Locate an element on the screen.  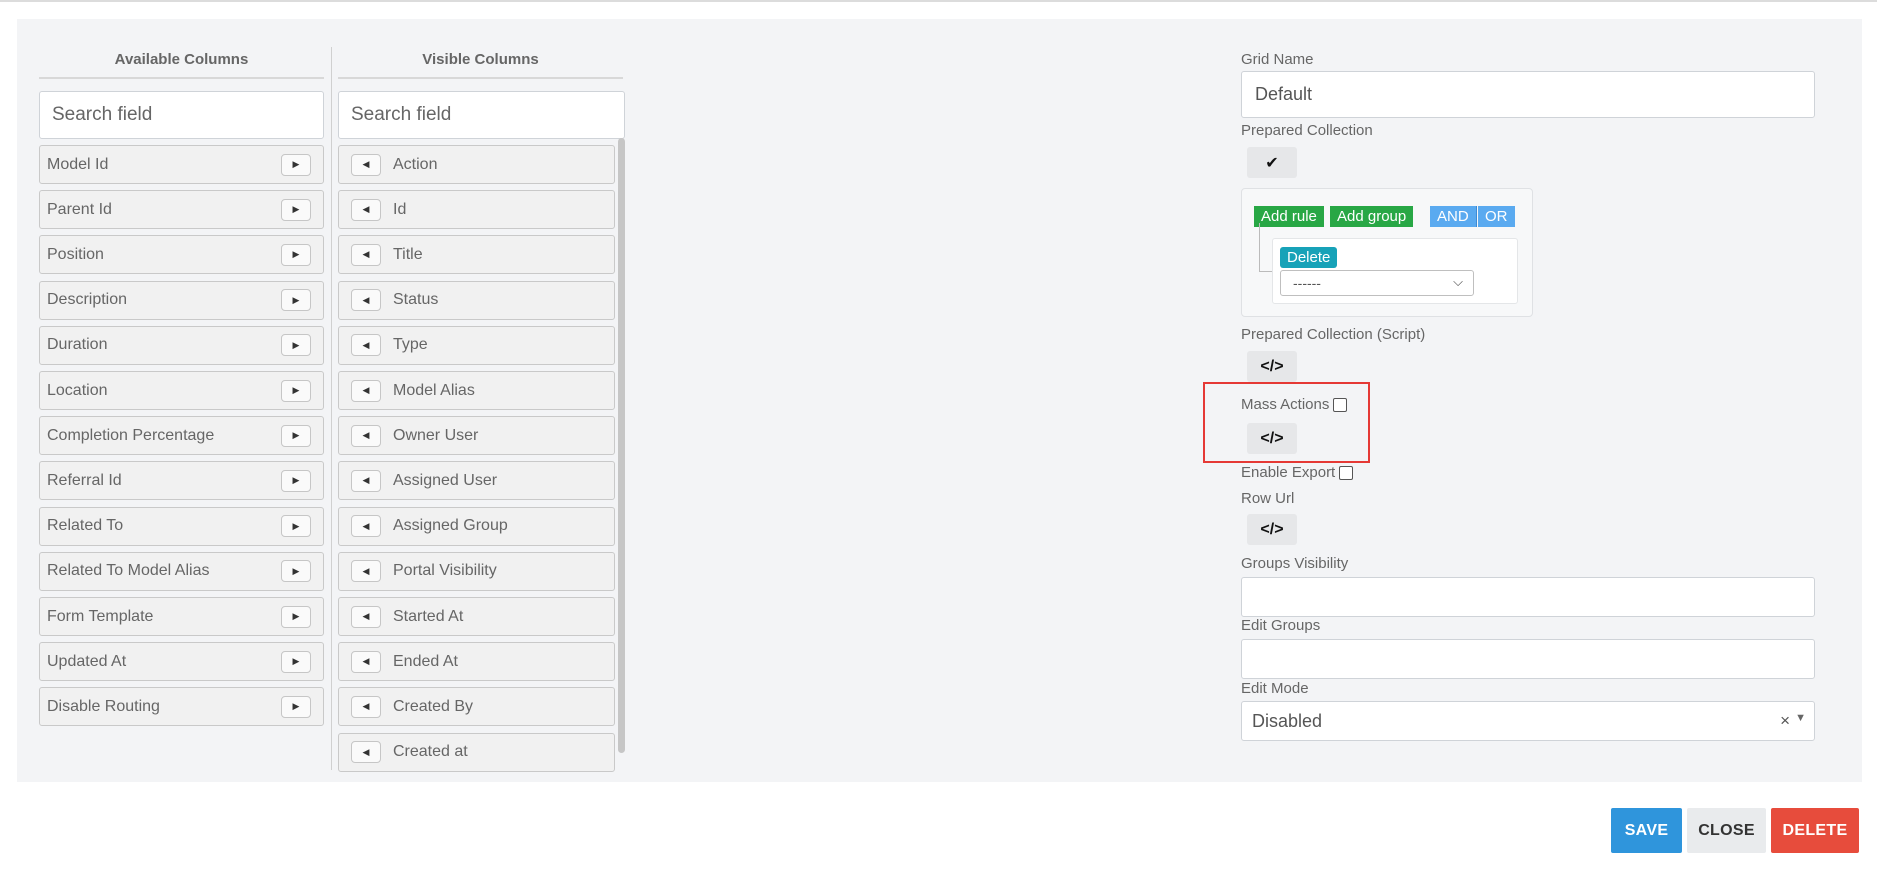
column-item: Disable Routing ▶ is located at coordinates (181, 707).